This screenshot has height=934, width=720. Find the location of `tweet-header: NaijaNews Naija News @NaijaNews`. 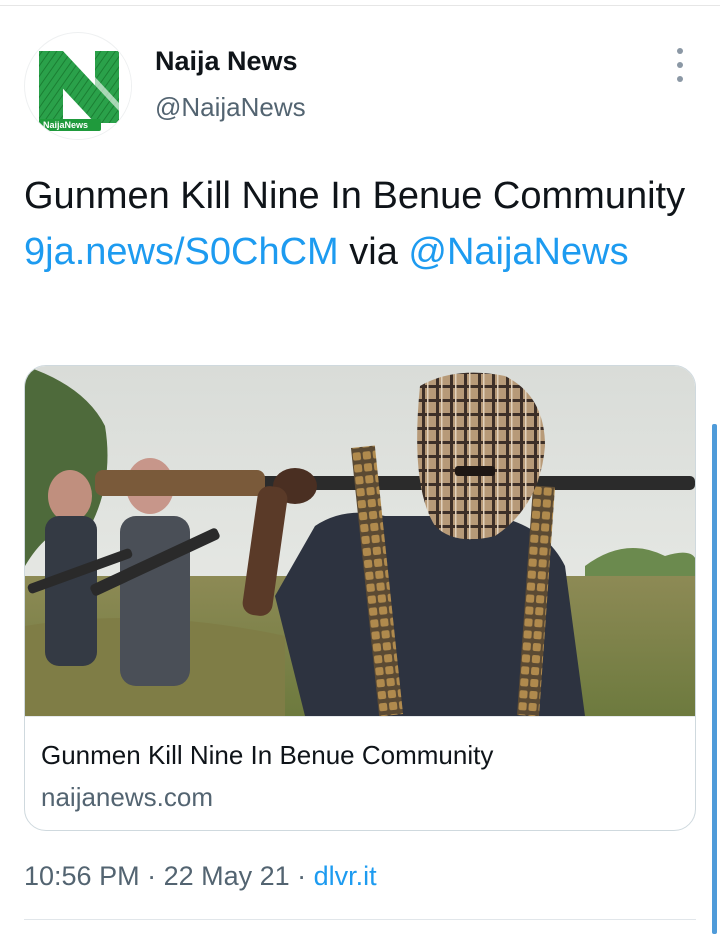

tweet-header: NaijaNews Naija News @NaijaNews is located at coordinates (360, 87).